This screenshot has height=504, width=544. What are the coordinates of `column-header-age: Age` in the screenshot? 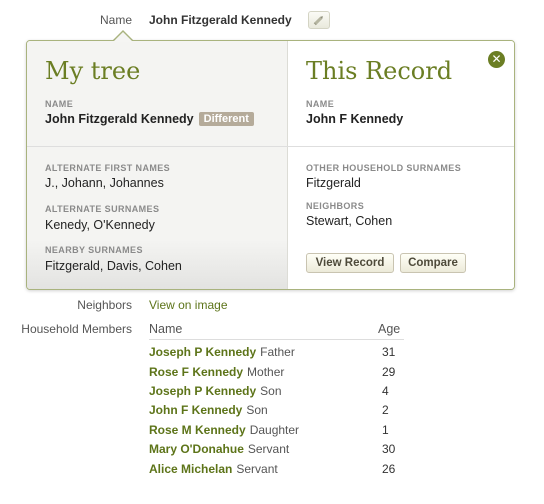 It's located at (389, 329).